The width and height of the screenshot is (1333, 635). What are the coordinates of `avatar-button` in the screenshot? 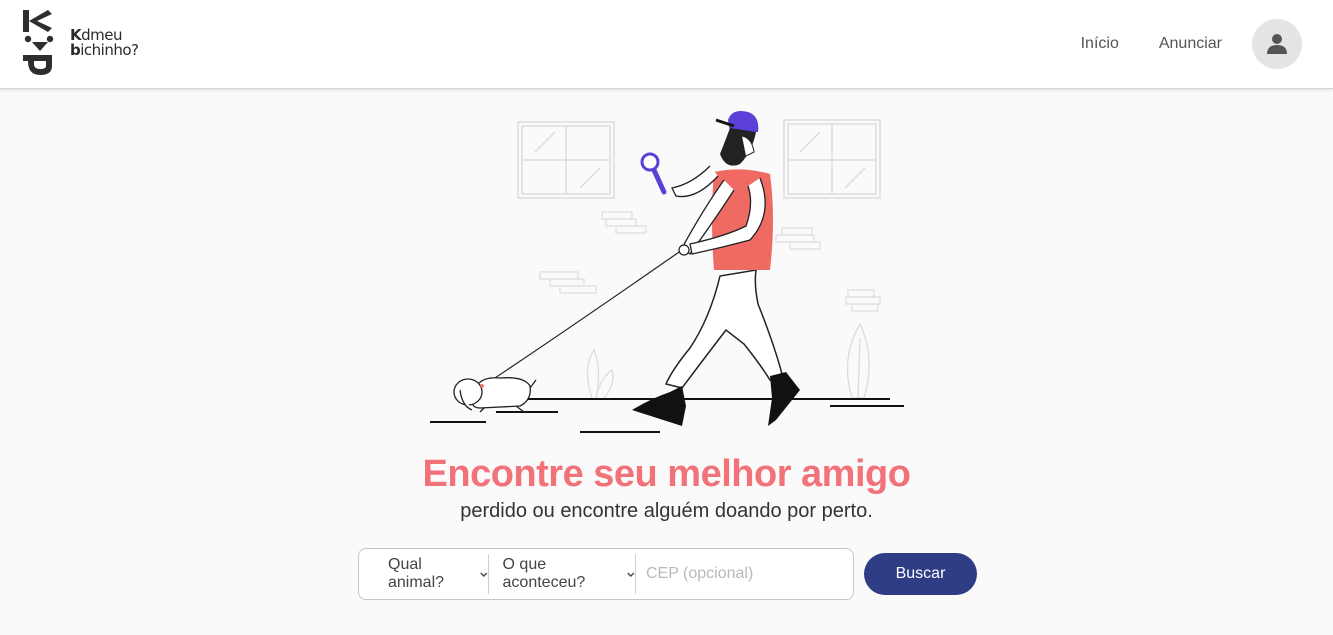 It's located at (1277, 44).